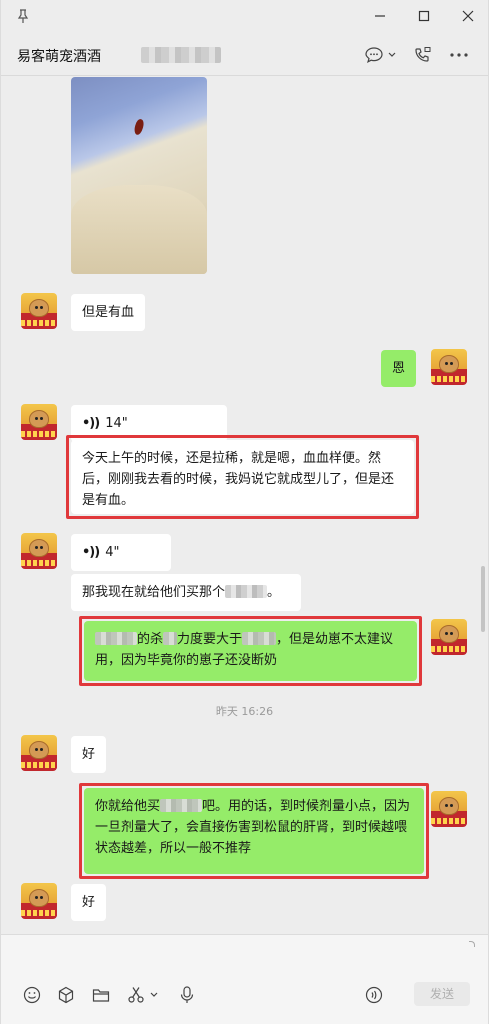 The image size is (489, 1024). I want to click on scrollbar, so click(483, 599).